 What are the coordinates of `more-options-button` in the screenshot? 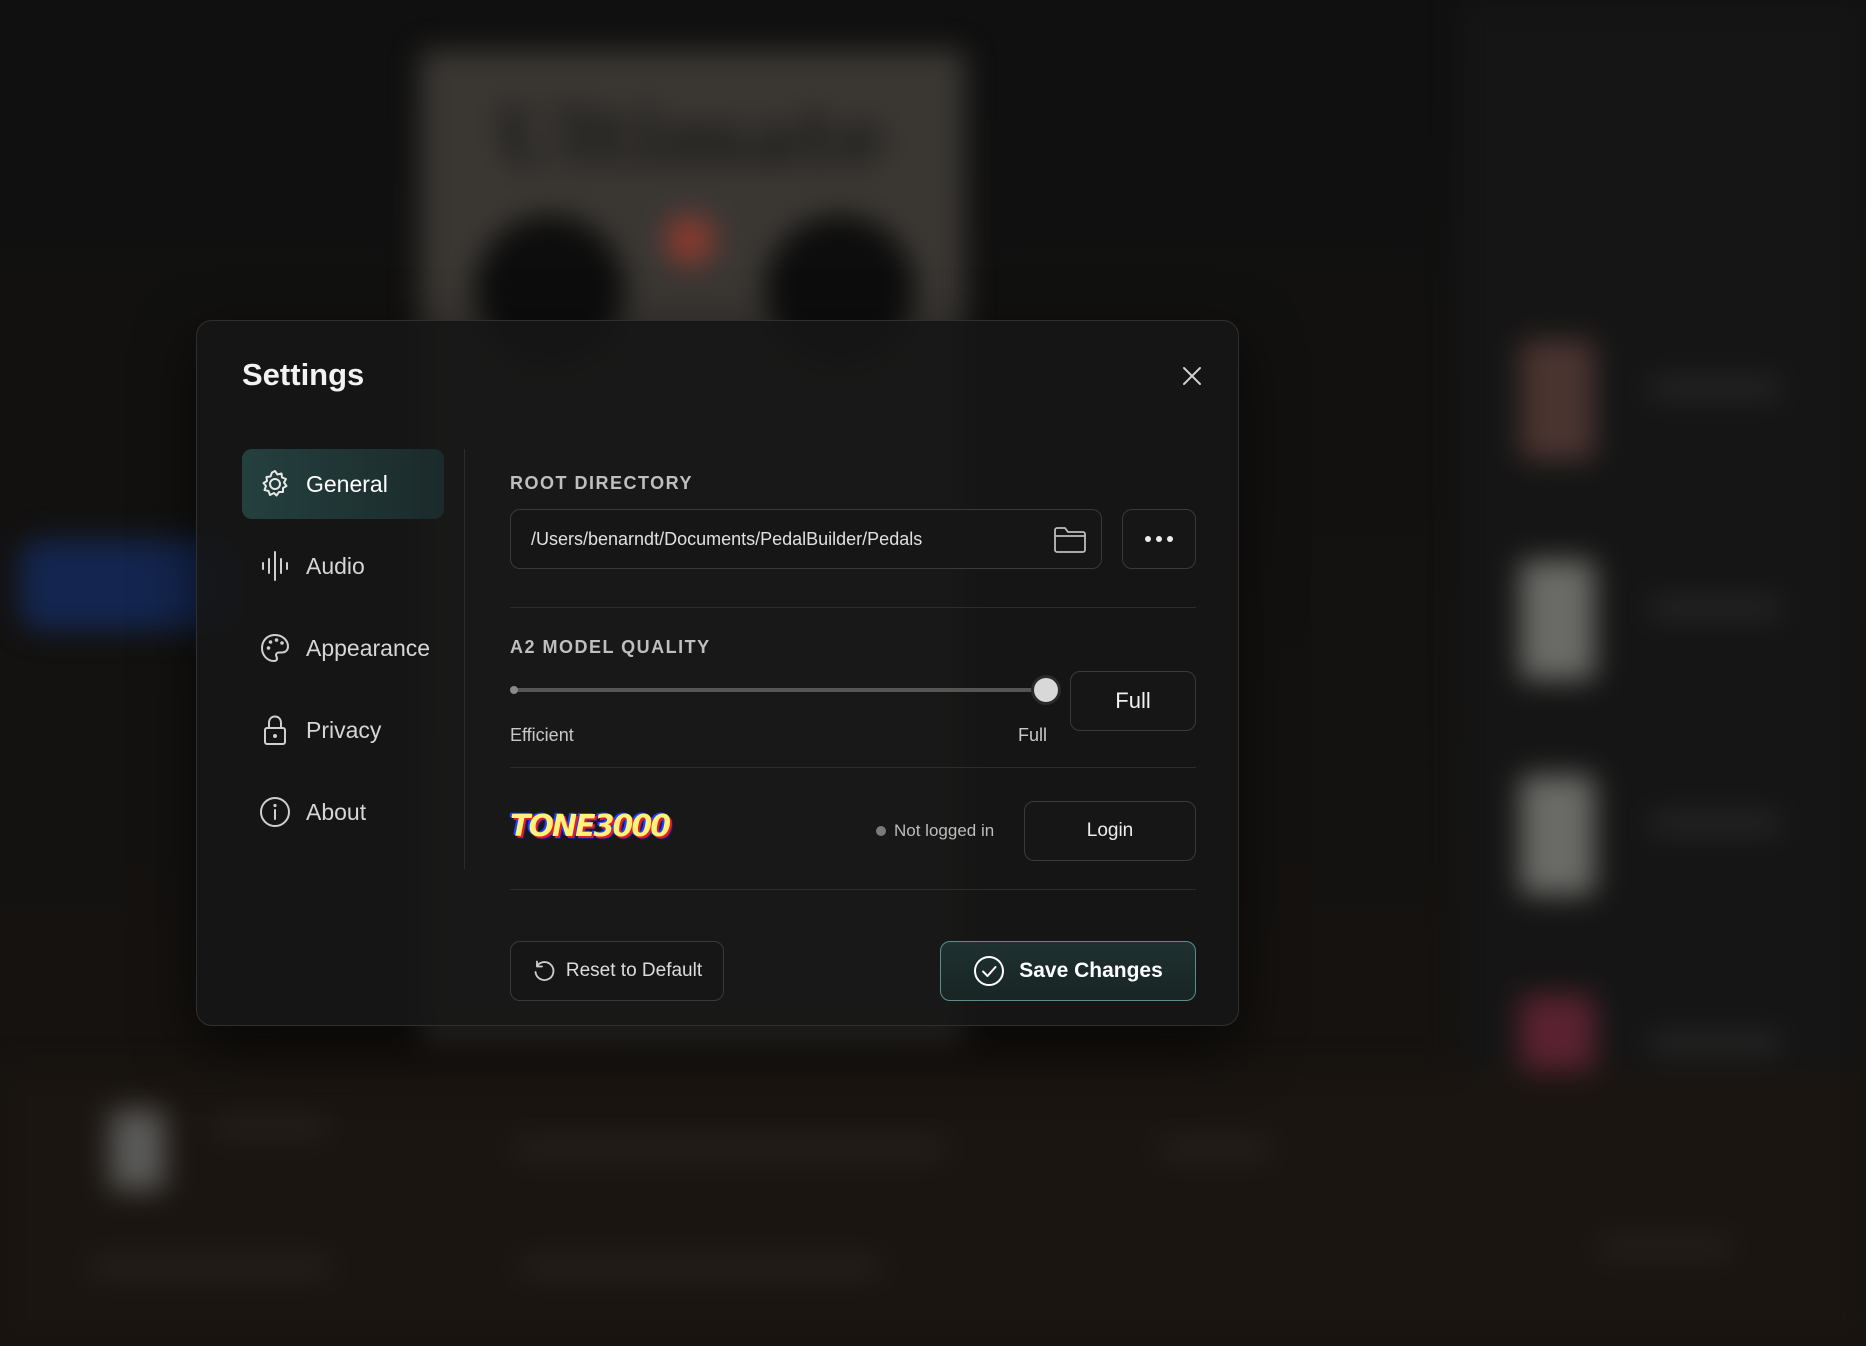 It's located at (1159, 539).